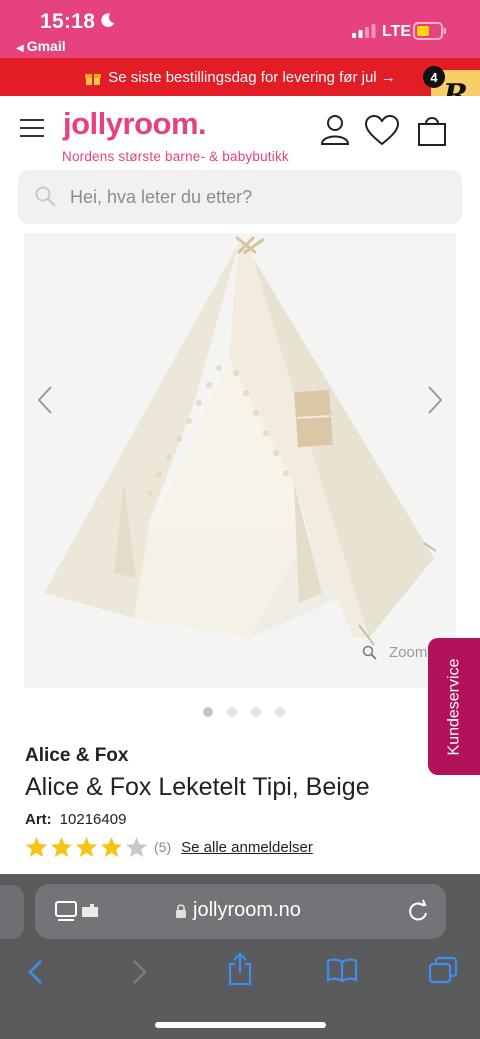 This screenshot has width=480, height=1039. I want to click on back-app-label: Gmail, so click(46, 46).